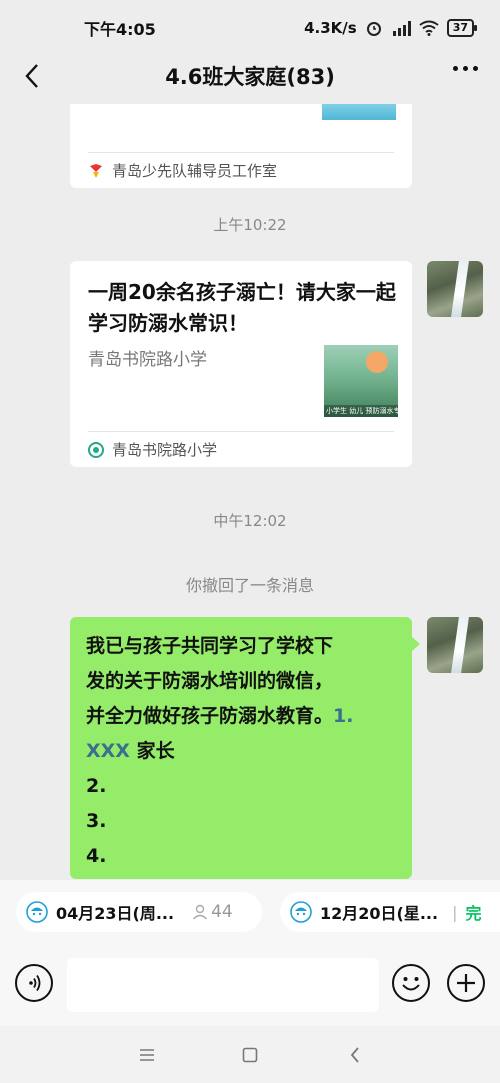  Describe the element at coordinates (377, 362) in the screenshot. I see `thumbnail-figure` at that location.